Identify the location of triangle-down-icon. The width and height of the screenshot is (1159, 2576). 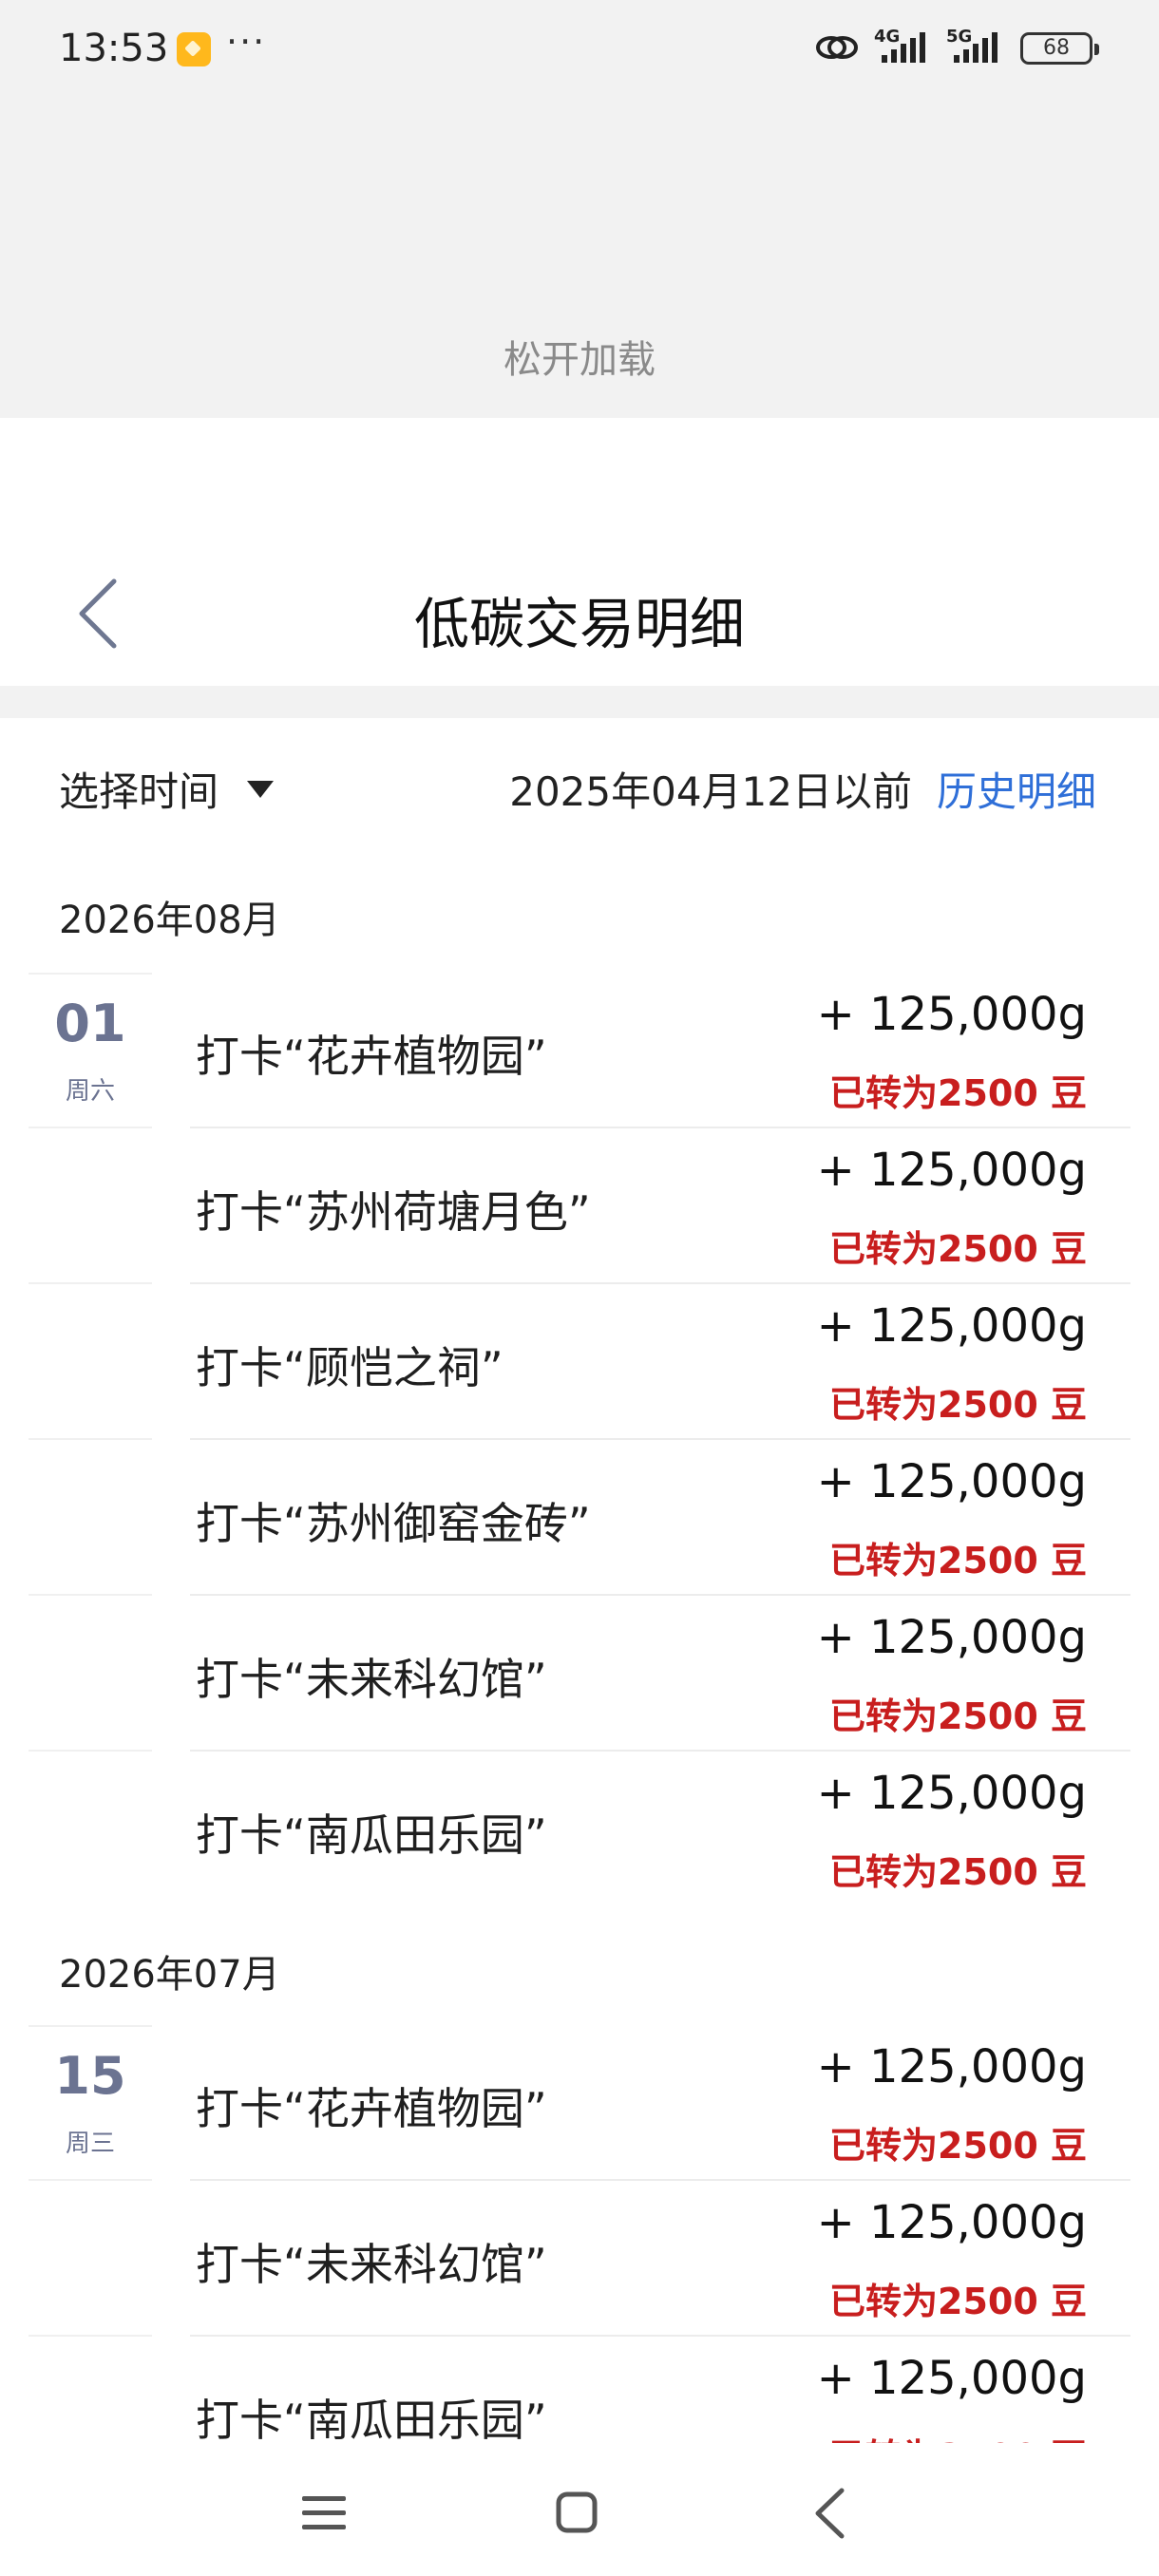
(260, 789).